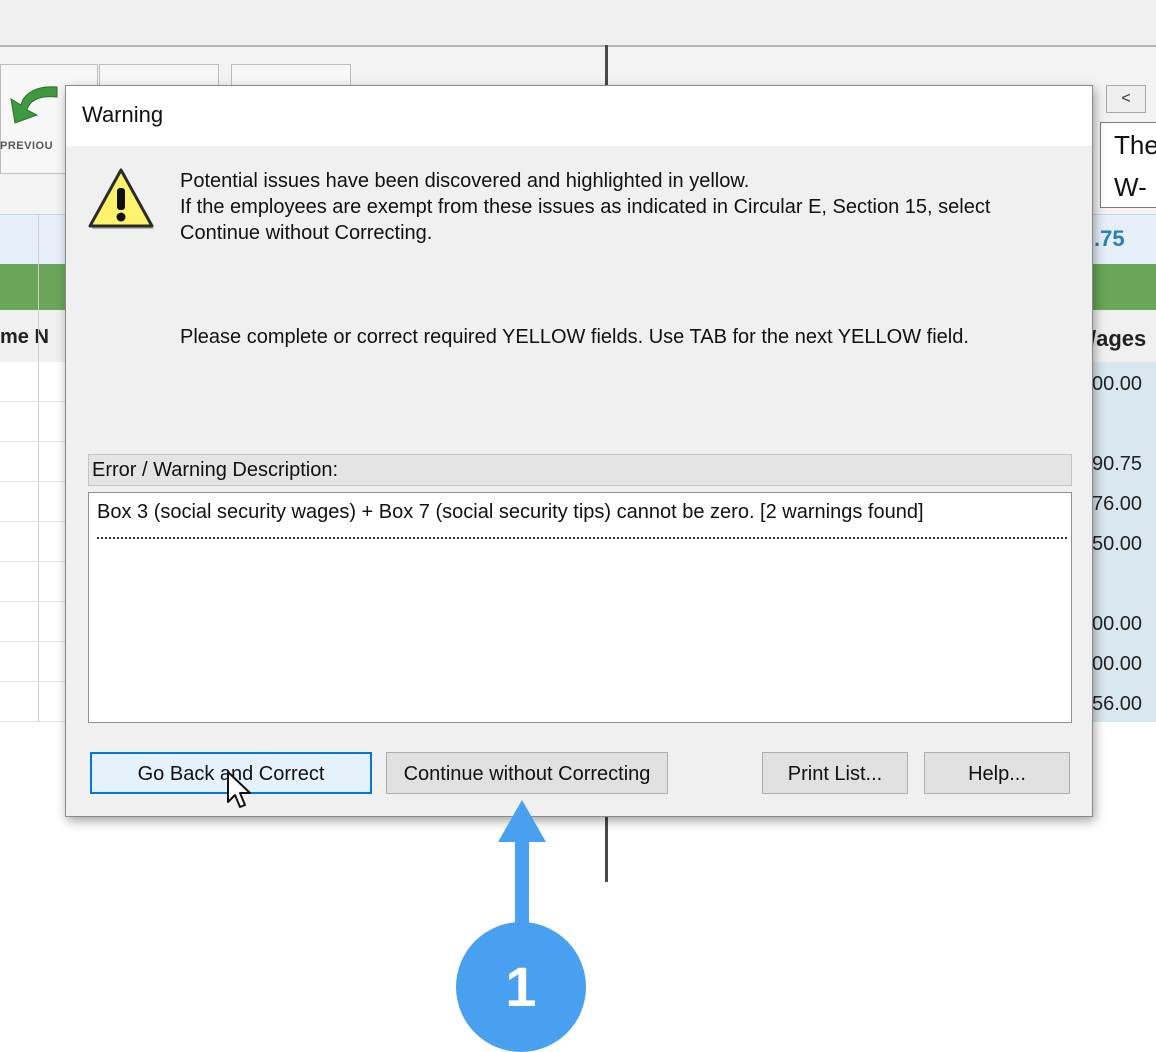  Describe the element at coordinates (1109, 238) in the screenshot. I see `right-total-value: .75` at that location.